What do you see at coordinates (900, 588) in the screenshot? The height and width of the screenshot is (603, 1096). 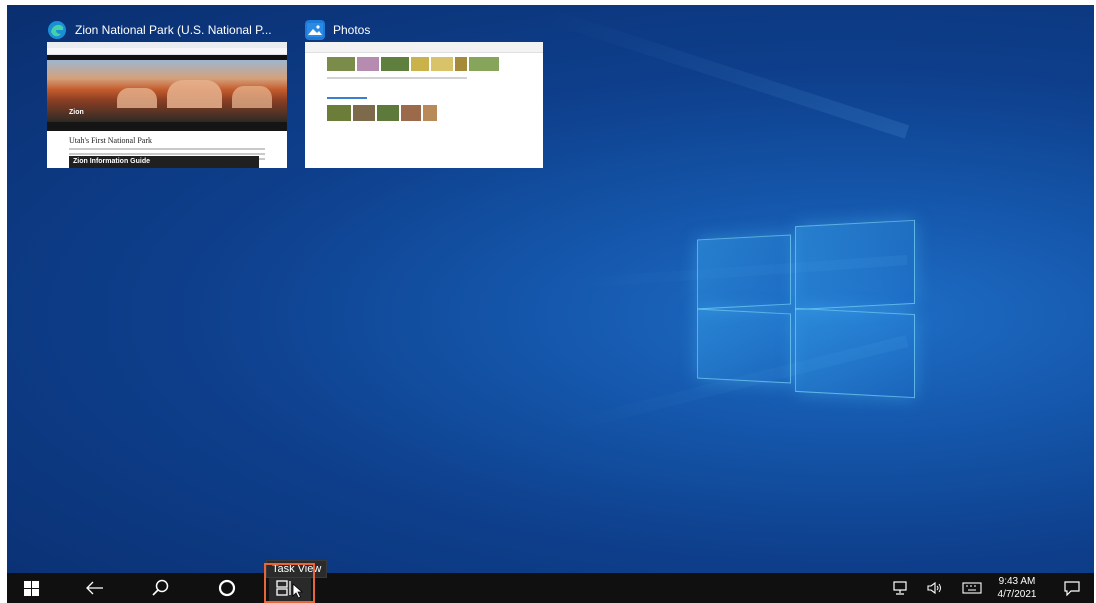 I see `network-icon` at bounding box center [900, 588].